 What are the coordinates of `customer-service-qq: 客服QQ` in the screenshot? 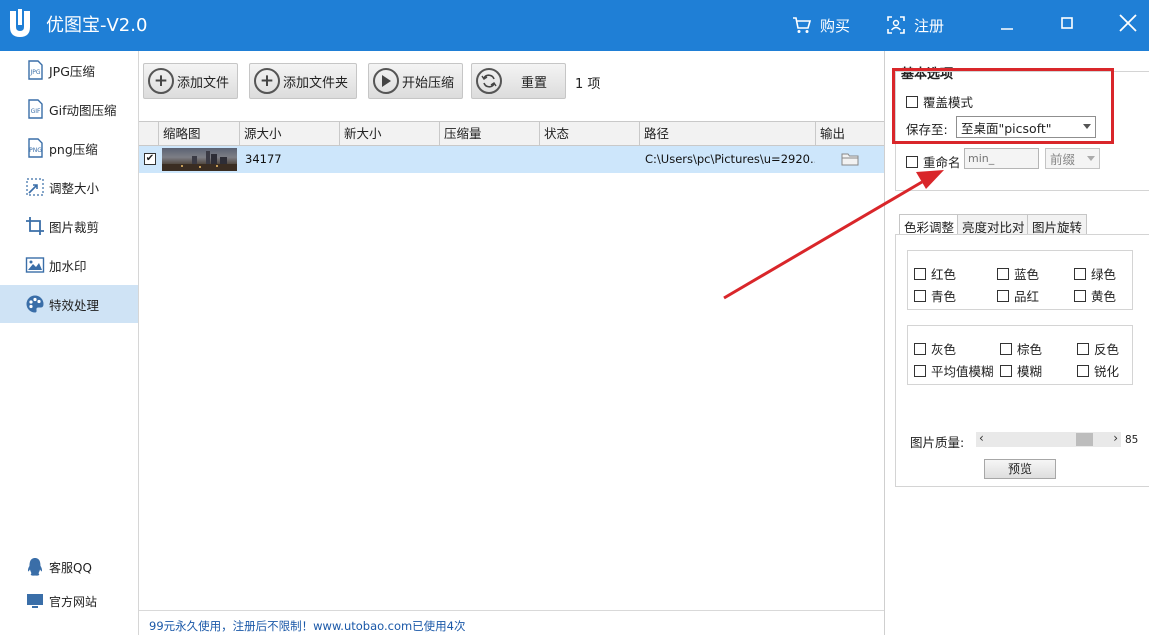 It's located at (69, 567).